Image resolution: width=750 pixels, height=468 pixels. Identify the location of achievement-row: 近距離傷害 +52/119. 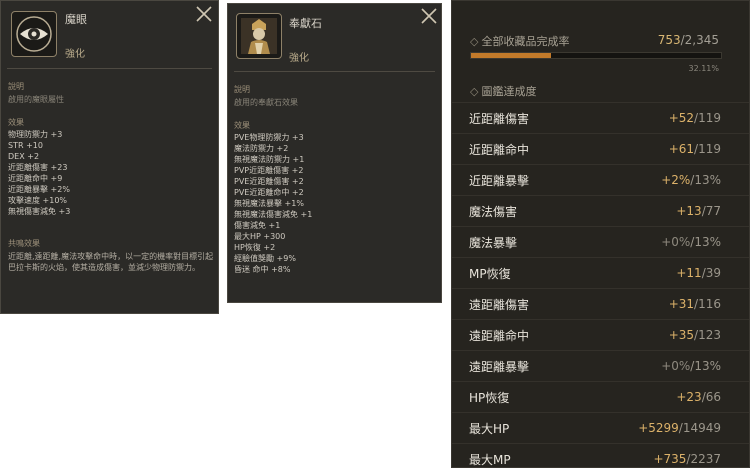
(600, 117).